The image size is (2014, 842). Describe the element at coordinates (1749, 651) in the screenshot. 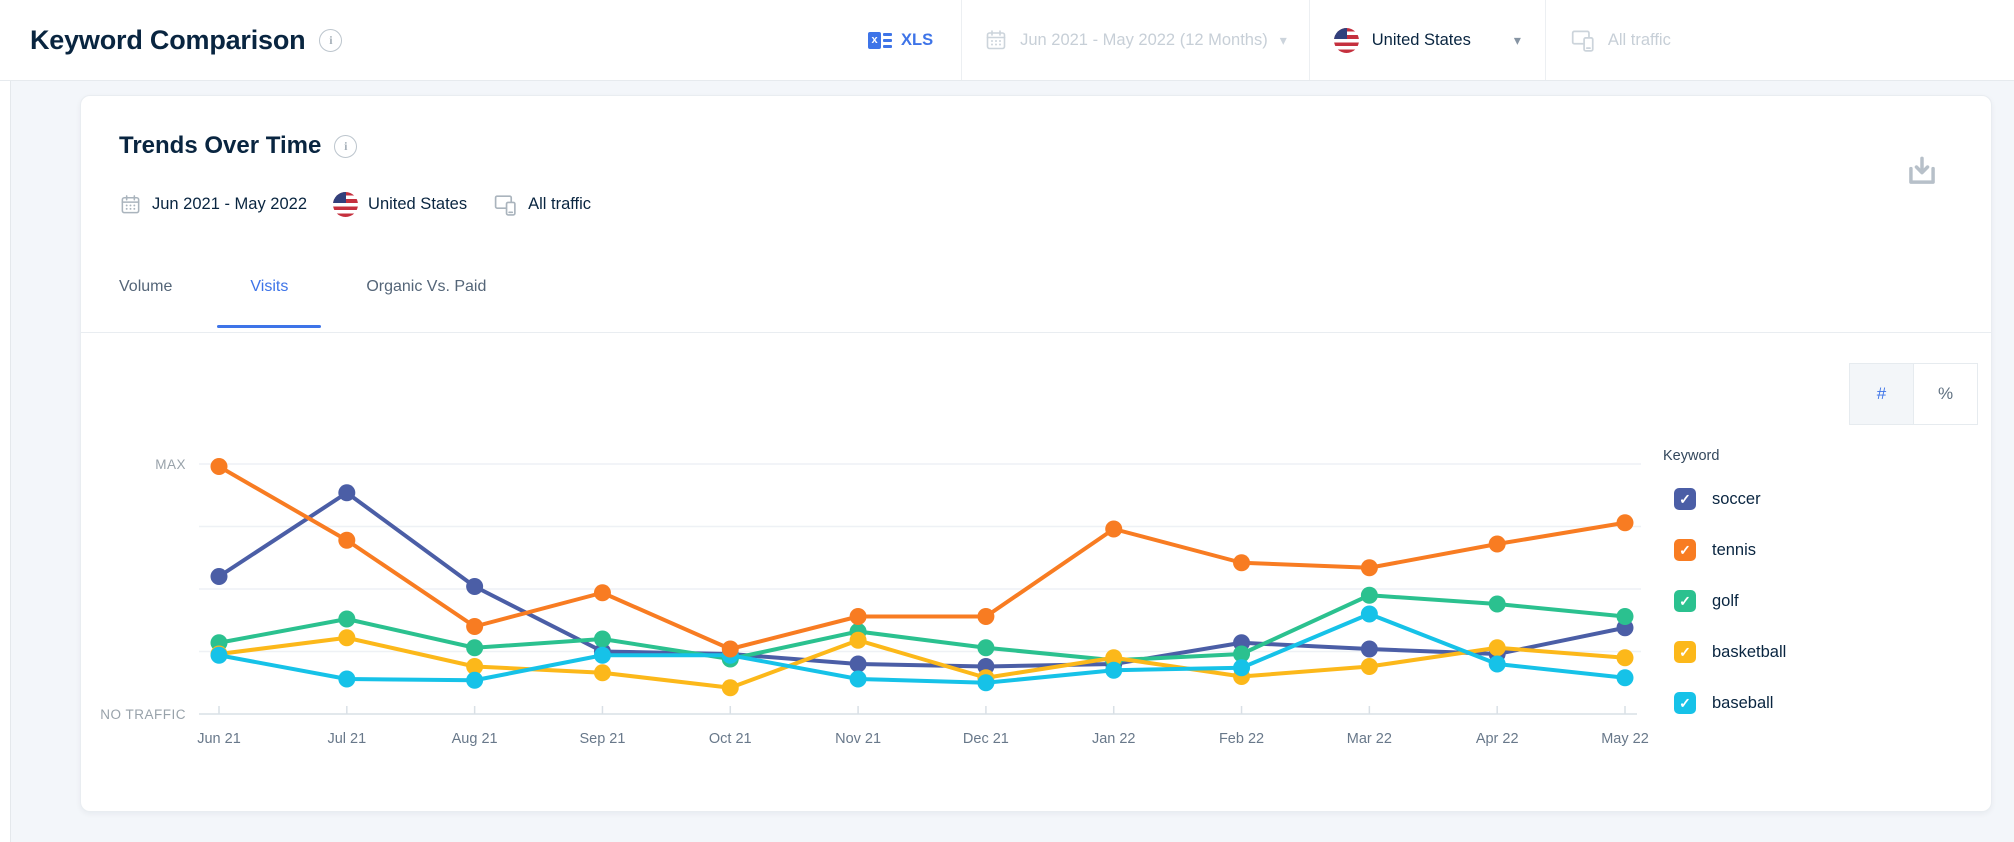

I see `legend-label: basketball` at that location.